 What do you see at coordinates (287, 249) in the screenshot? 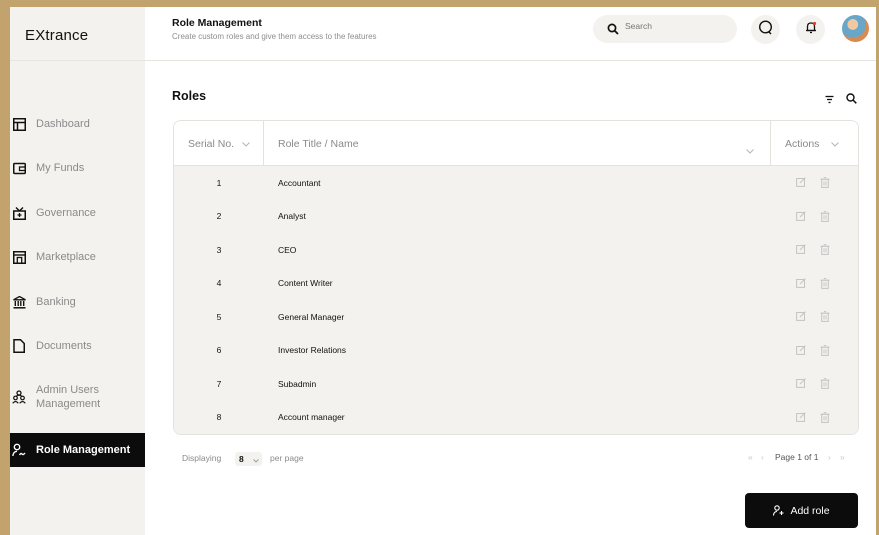
I see `role-name-cell: CEO` at bounding box center [287, 249].